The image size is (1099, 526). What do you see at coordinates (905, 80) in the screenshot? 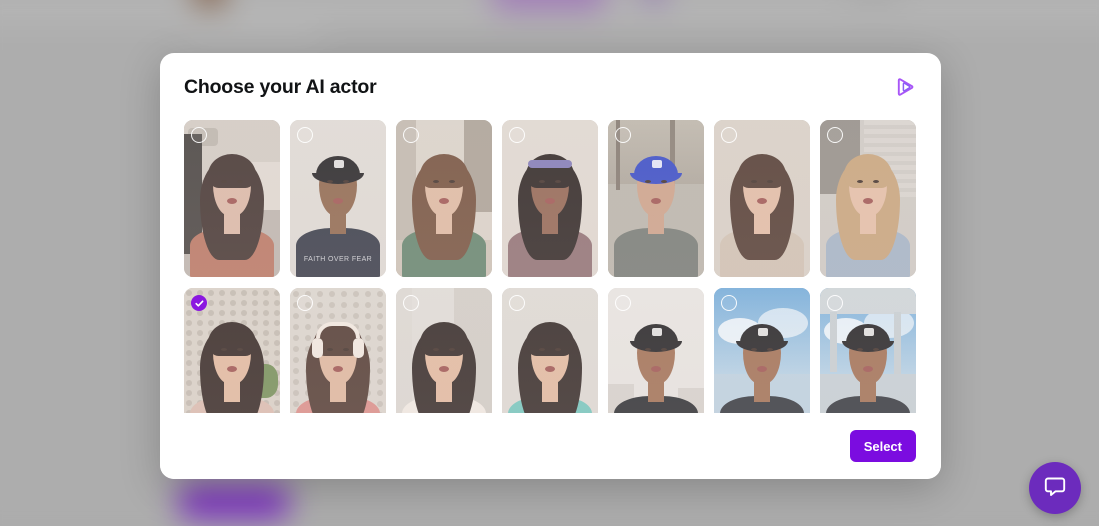
I see `play-triangle-logo-icon` at bounding box center [905, 80].